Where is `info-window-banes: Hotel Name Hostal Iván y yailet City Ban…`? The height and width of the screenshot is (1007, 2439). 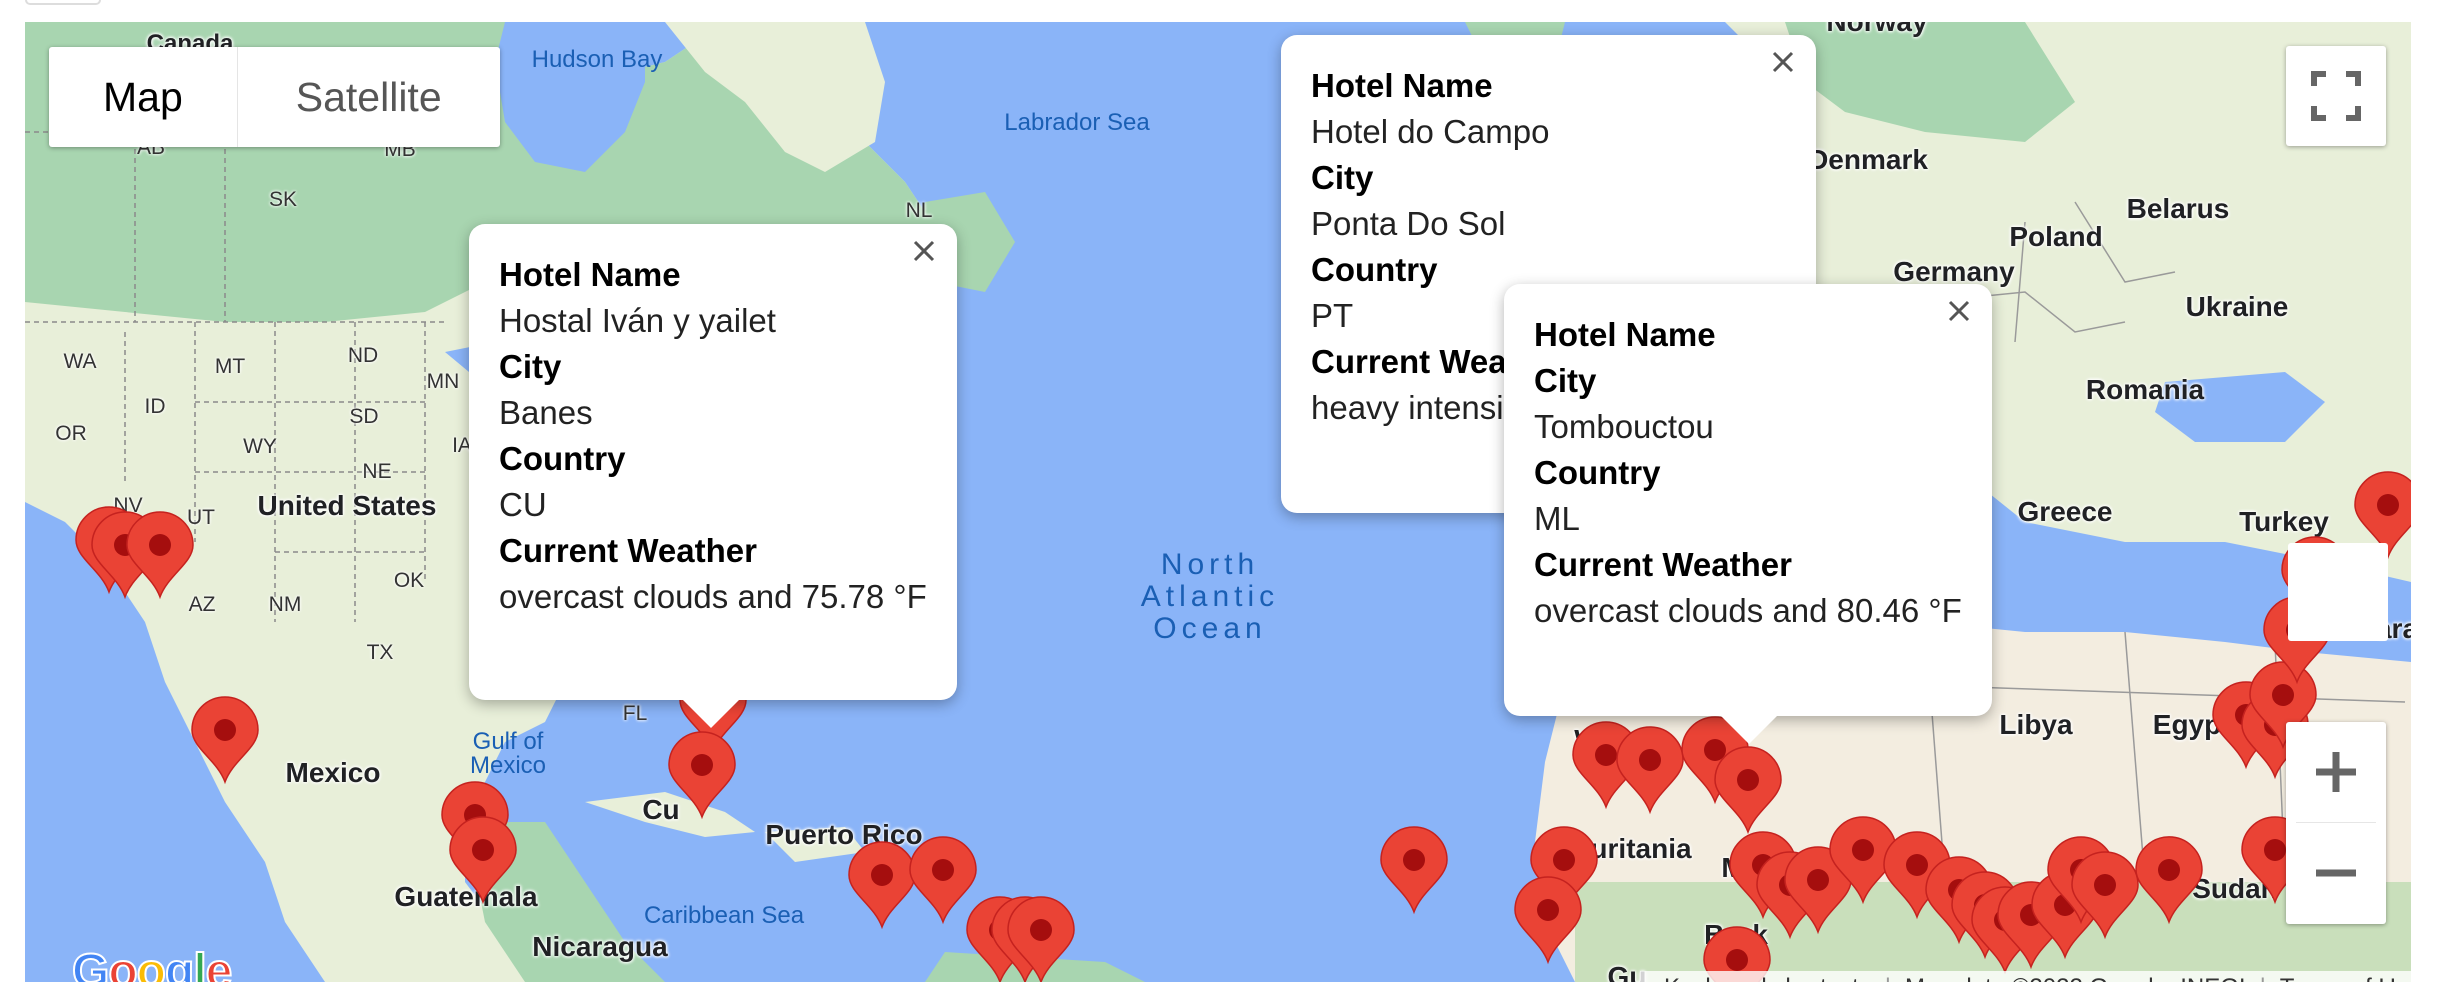 info-window-banes: Hotel Name Hostal Iván y yailet City Ban… is located at coordinates (713, 476).